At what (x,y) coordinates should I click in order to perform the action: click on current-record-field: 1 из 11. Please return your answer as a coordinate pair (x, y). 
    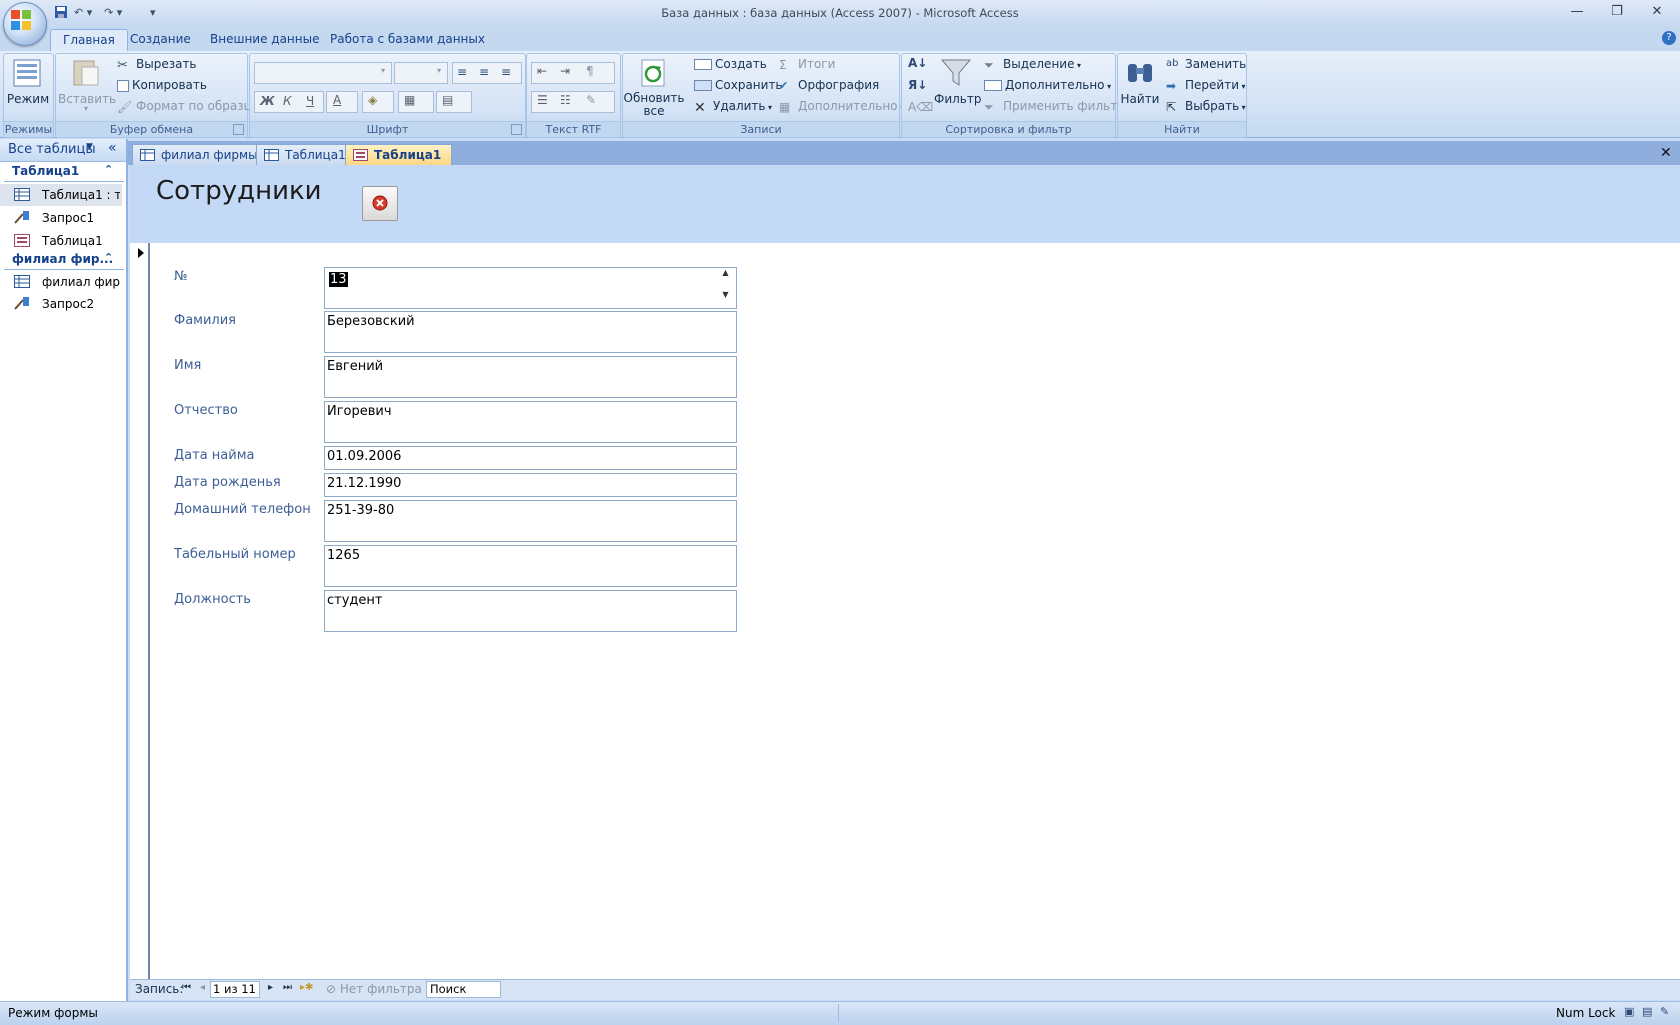
    Looking at the image, I should click on (235, 989).